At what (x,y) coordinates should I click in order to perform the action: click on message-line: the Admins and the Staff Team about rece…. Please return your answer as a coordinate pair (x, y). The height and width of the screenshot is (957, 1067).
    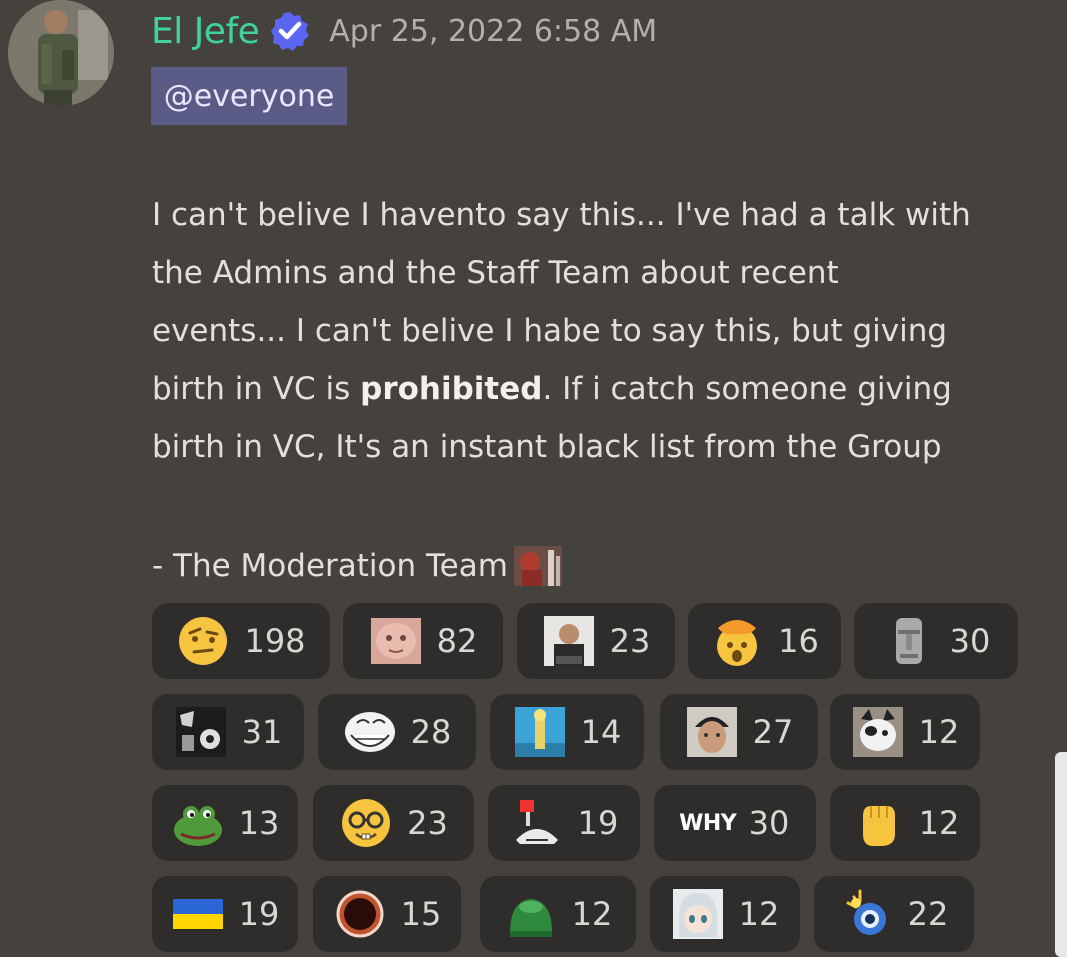
    Looking at the image, I should click on (495, 273).